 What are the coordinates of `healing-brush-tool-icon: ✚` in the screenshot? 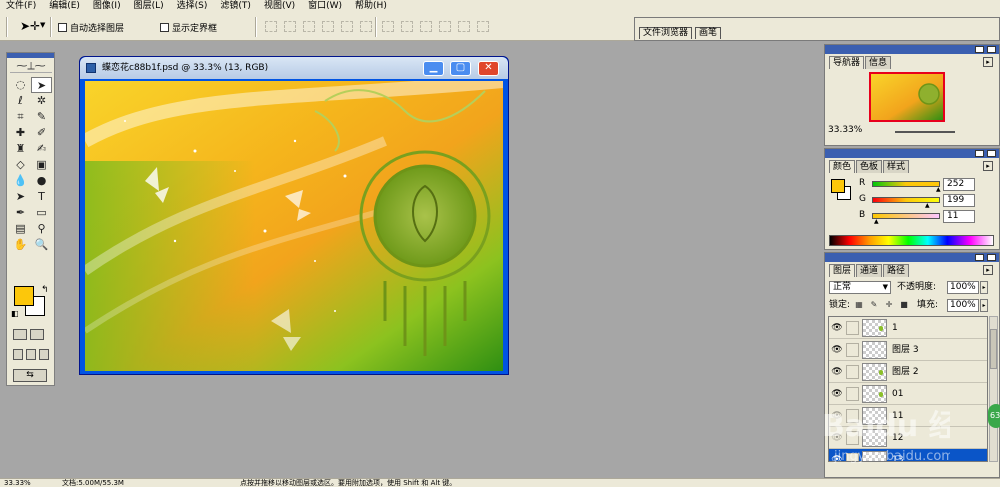 It's located at (20, 133).